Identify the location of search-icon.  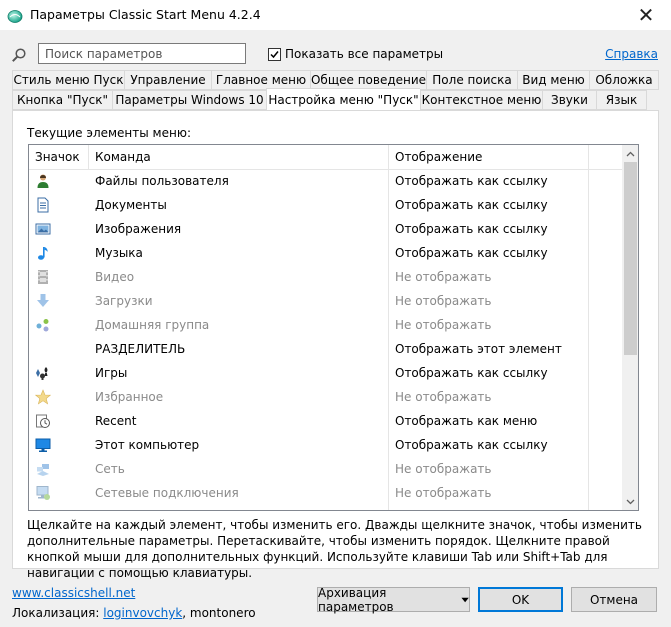
(19, 55).